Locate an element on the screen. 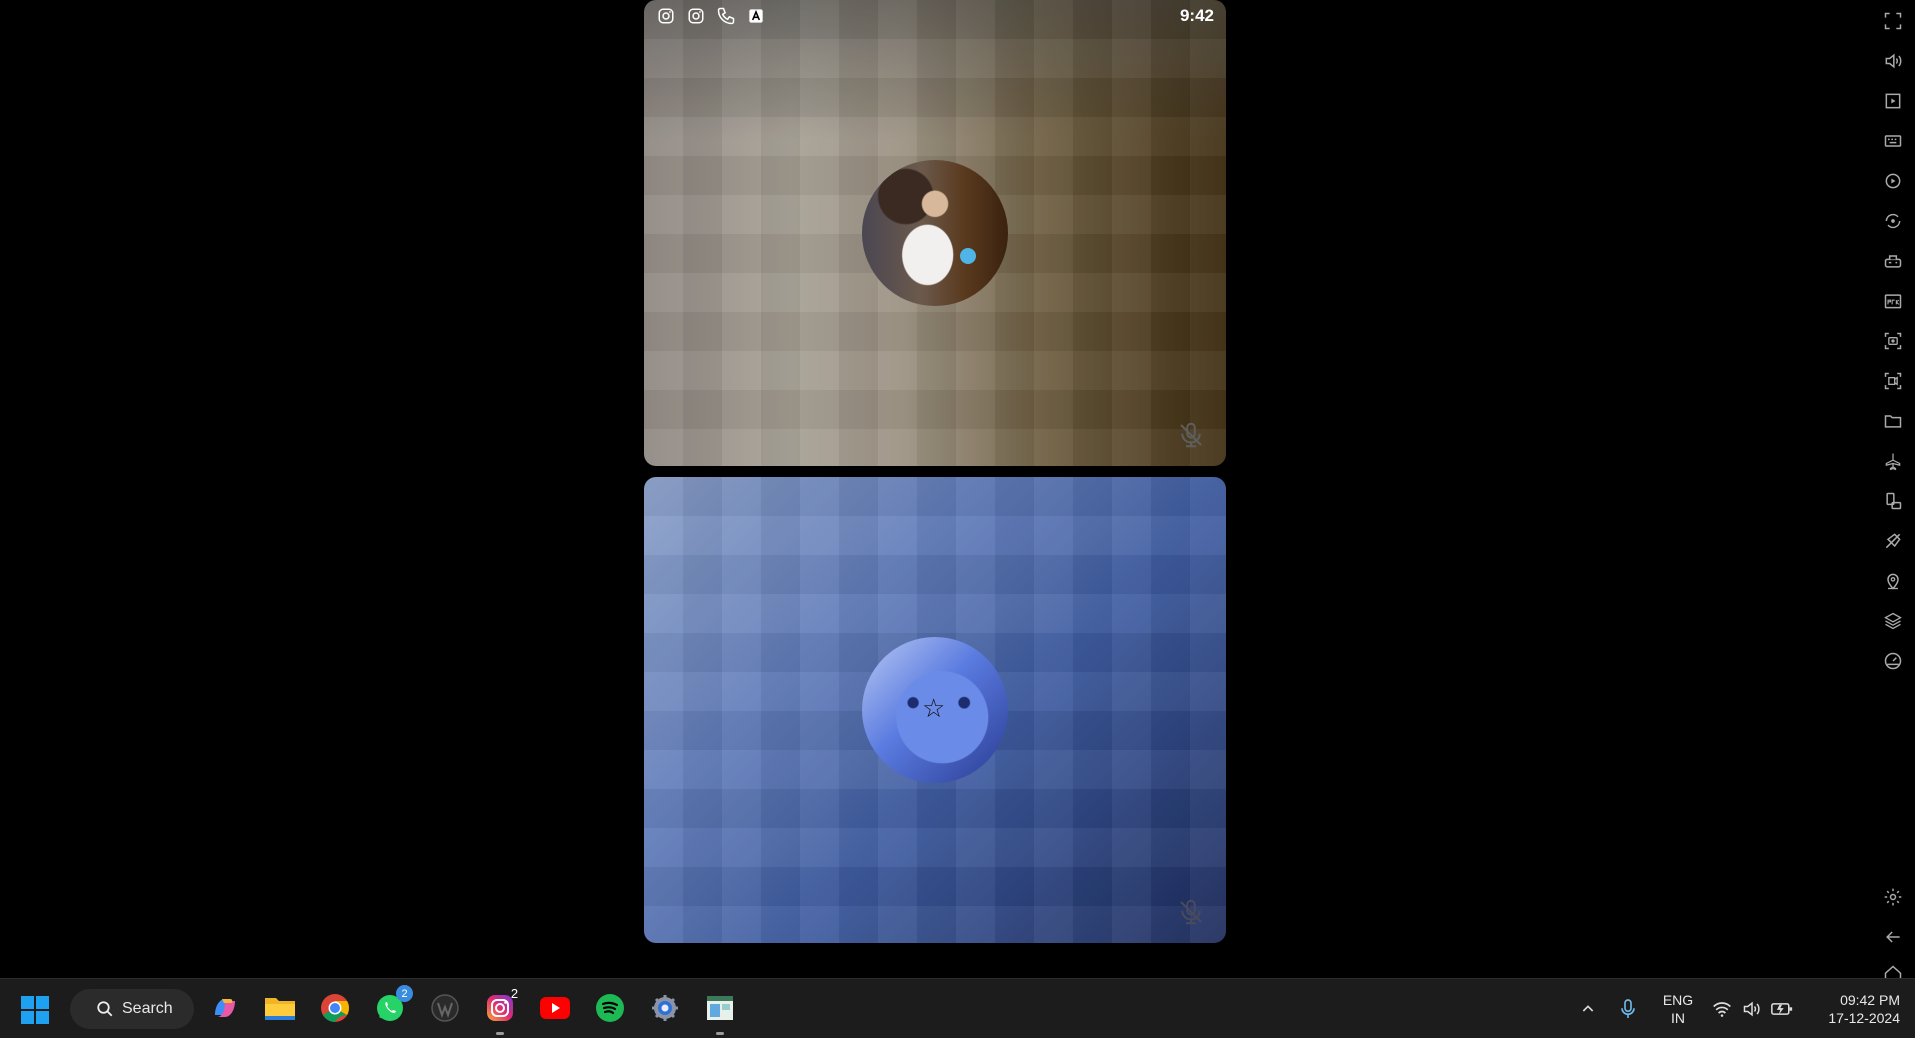 This screenshot has height=1038, width=1915. whatsapp-badge: 2 is located at coordinates (404, 993).